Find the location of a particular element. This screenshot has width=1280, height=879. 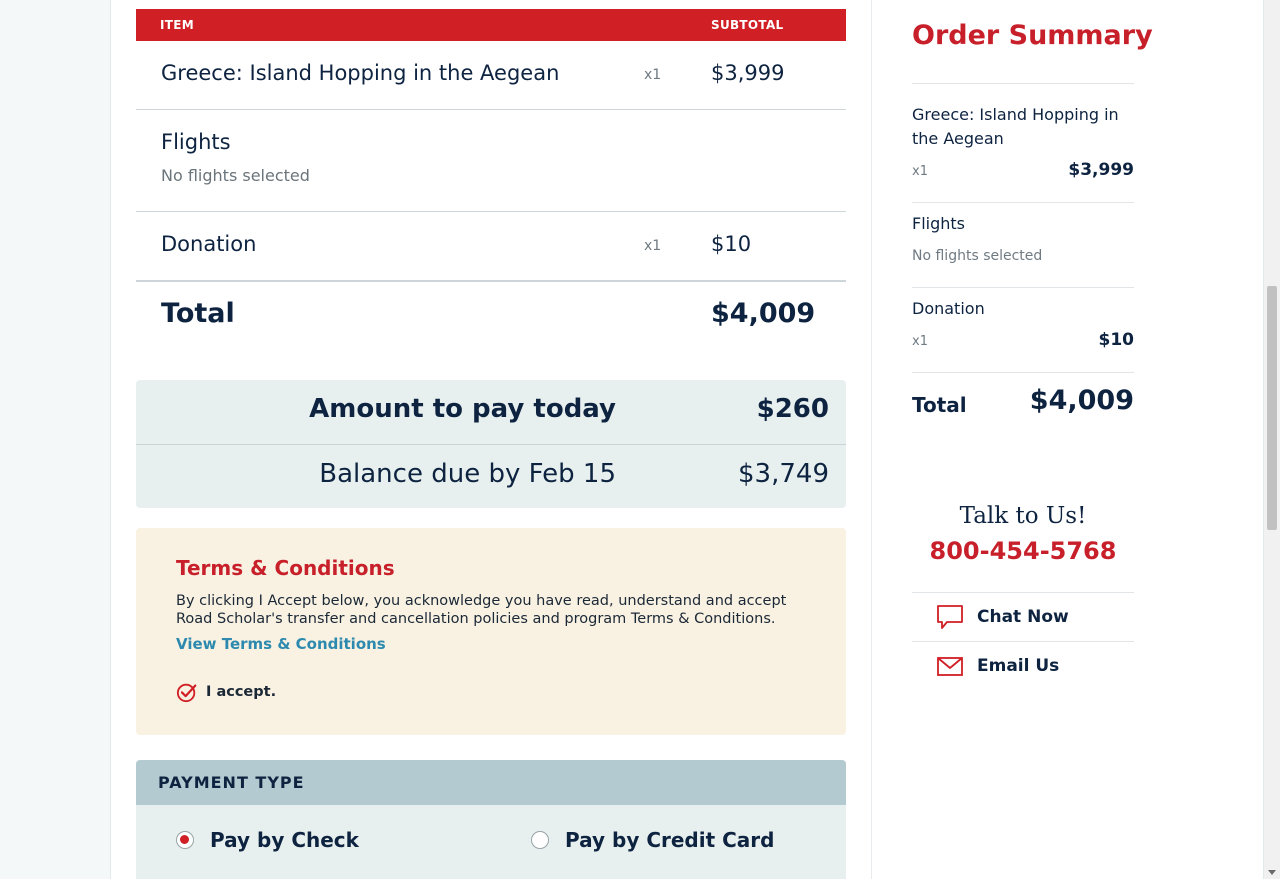

sidebar-donation-name: Donation is located at coordinates (948, 308).